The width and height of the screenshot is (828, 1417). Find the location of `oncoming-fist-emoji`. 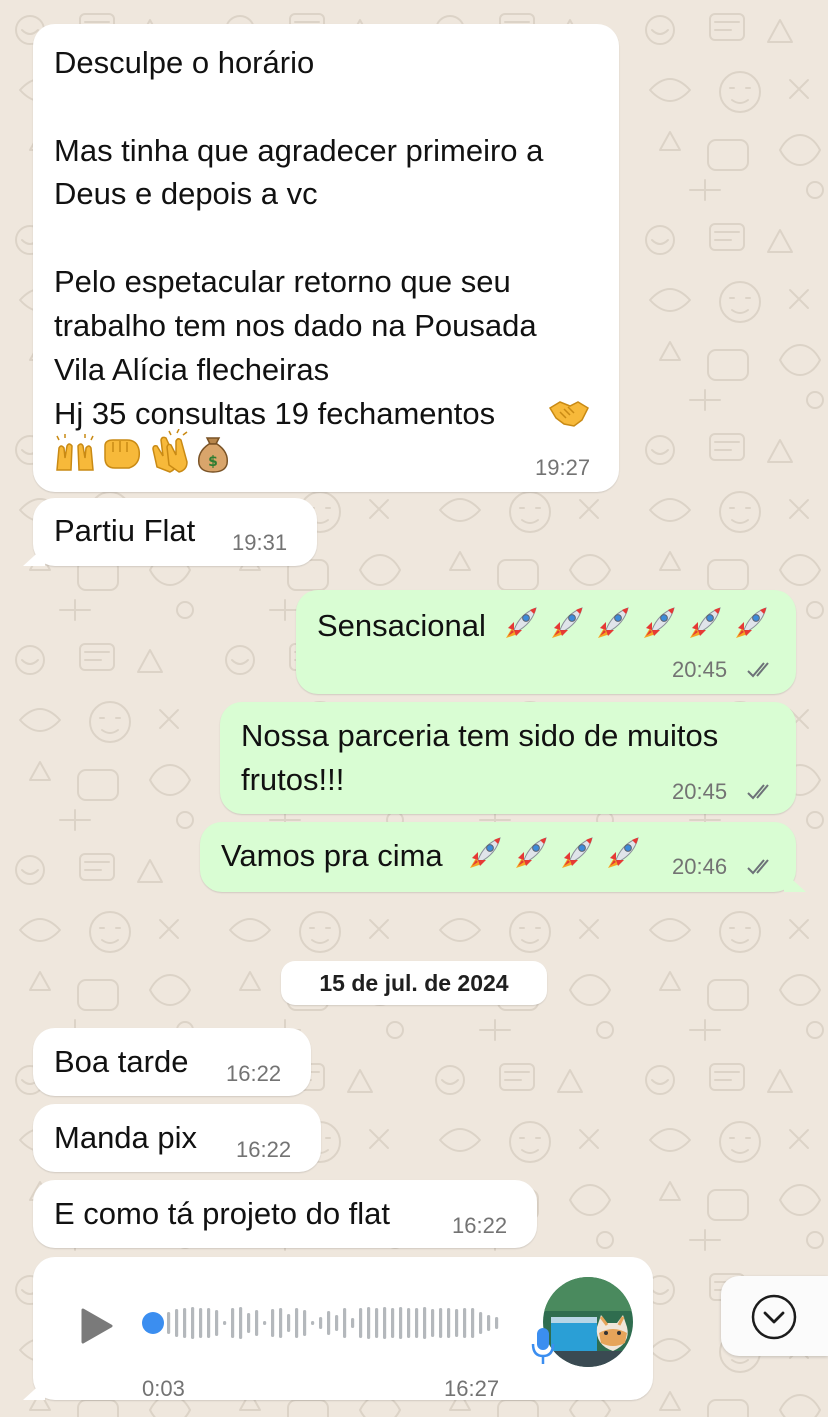

oncoming-fist-emoji is located at coordinates (122, 454).